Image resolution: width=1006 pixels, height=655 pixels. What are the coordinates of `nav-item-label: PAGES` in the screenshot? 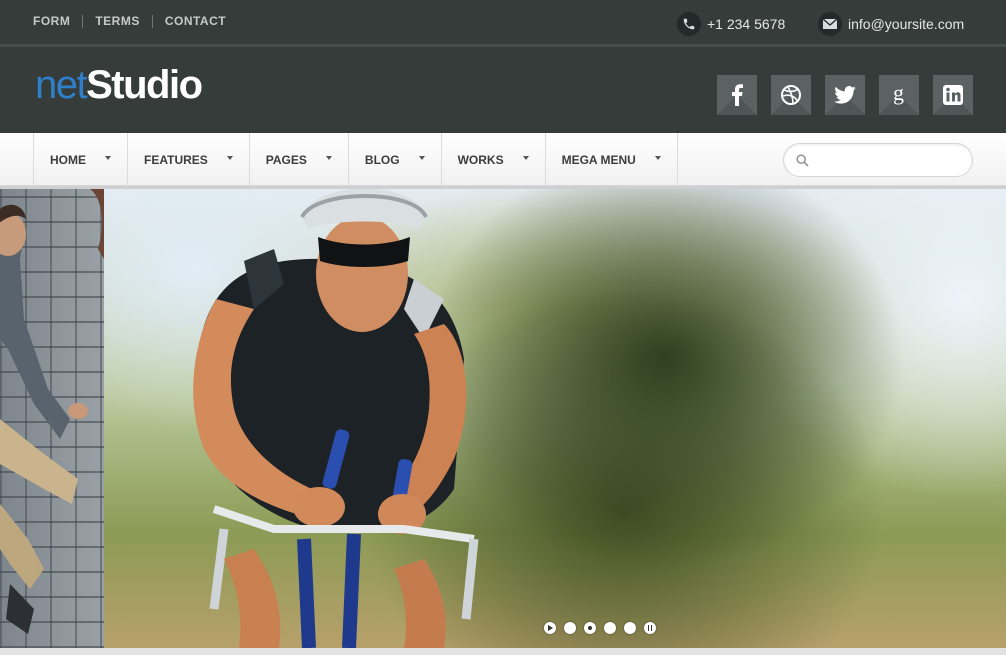 It's located at (286, 159).